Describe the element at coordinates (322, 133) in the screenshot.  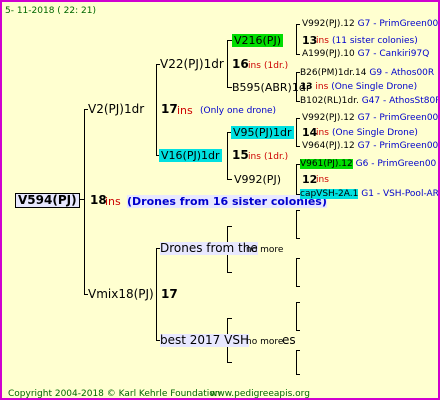
I see `mfm-ins-label: ins` at that location.